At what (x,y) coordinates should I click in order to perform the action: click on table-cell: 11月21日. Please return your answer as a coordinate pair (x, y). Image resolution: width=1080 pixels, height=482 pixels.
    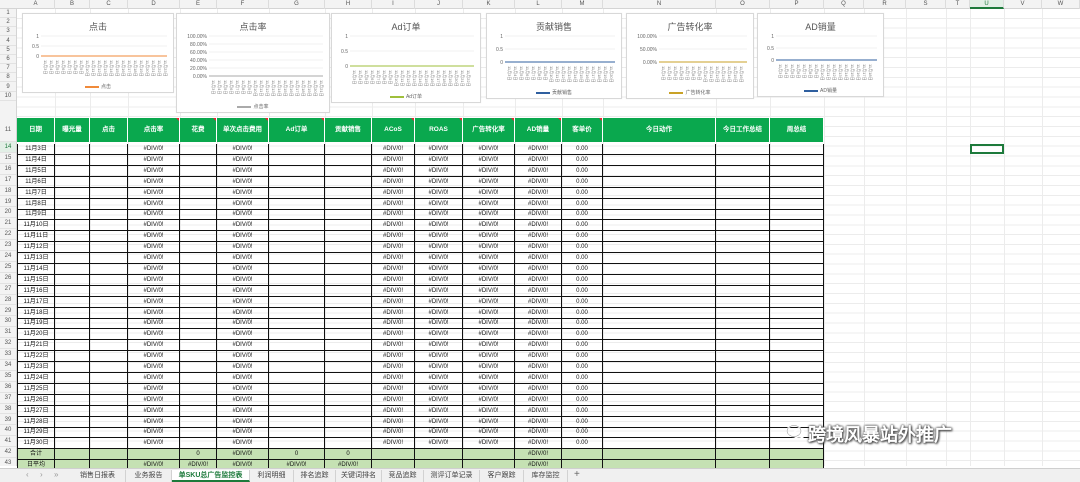
    Looking at the image, I should click on (36, 346).